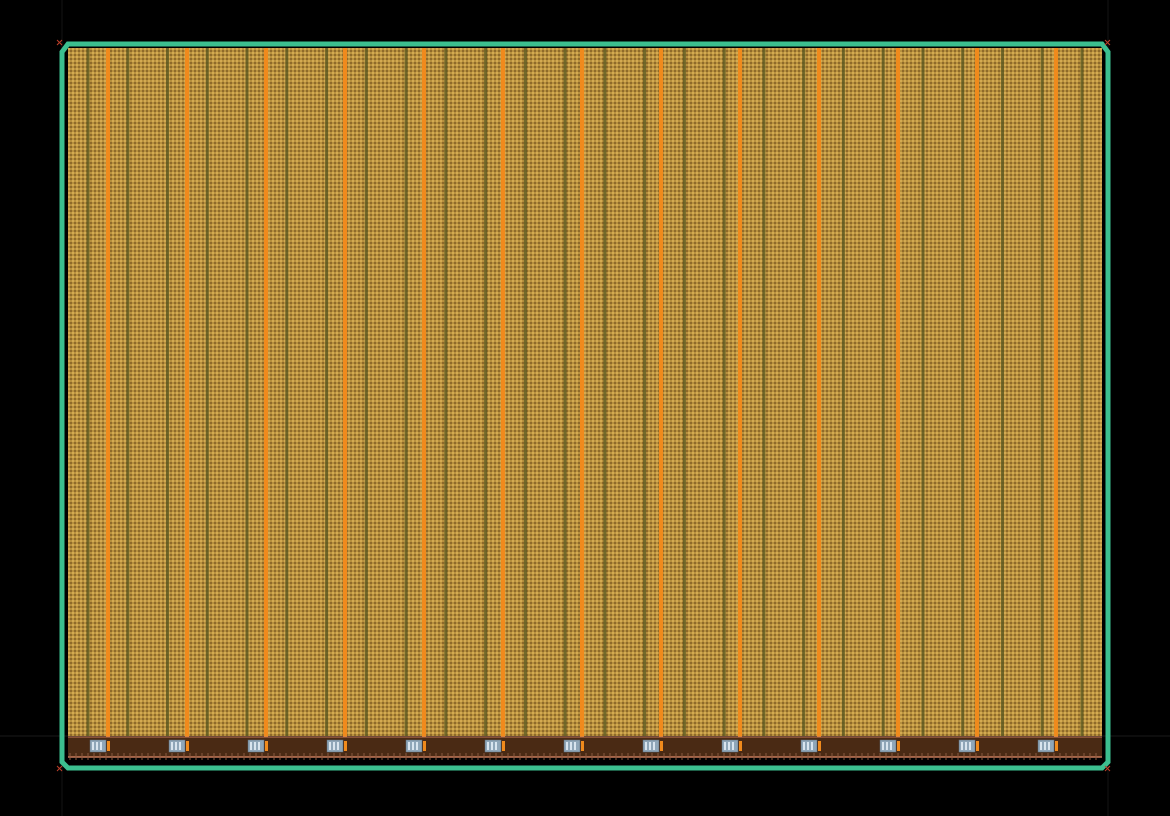 The height and width of the screenshot is (816, 1170). I want to click on corner-marker-bottom-left, so click(59, 768).